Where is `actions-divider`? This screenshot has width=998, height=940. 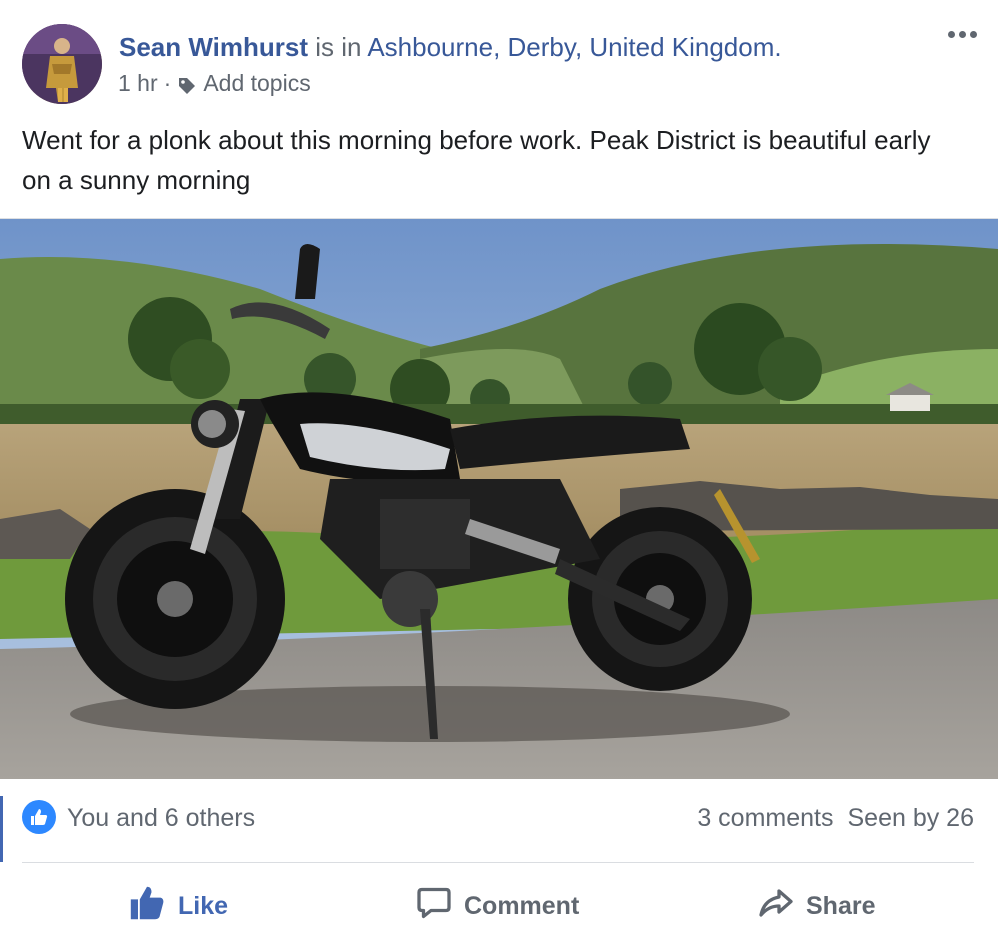
actions-divider is located at coordinates (498, 862).